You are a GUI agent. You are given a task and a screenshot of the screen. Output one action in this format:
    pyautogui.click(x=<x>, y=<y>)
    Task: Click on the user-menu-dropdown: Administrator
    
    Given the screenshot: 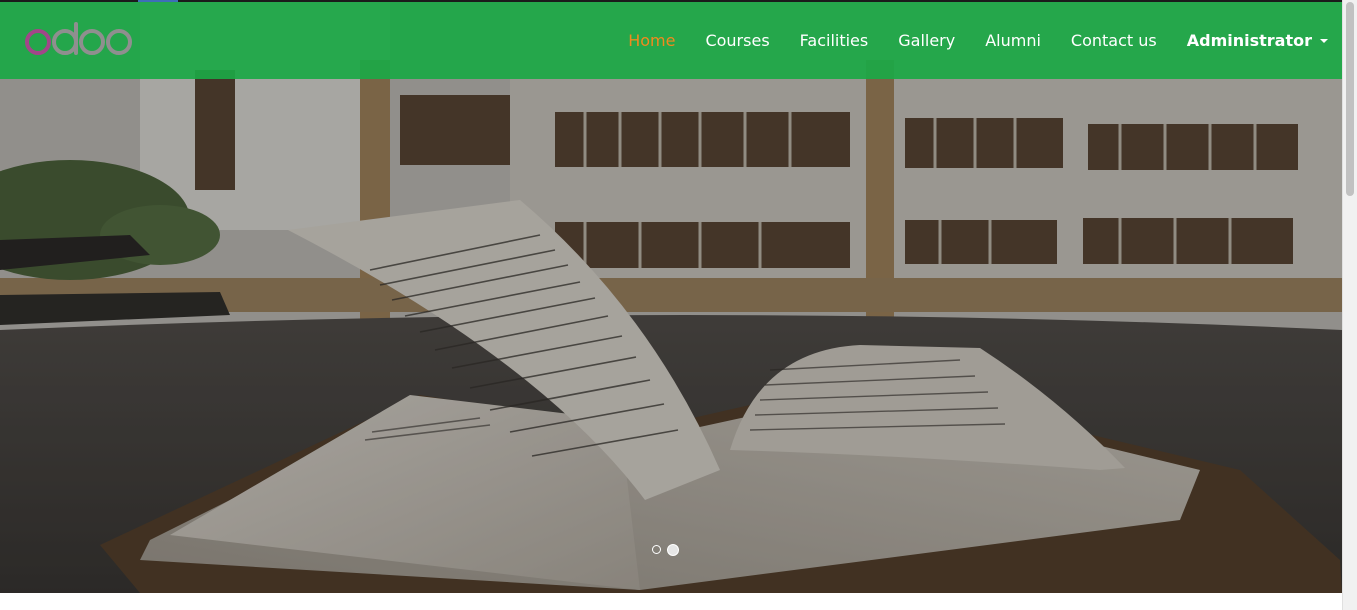 What is the action you would take?
    pyautogui.click(x=1257, y=40)
    